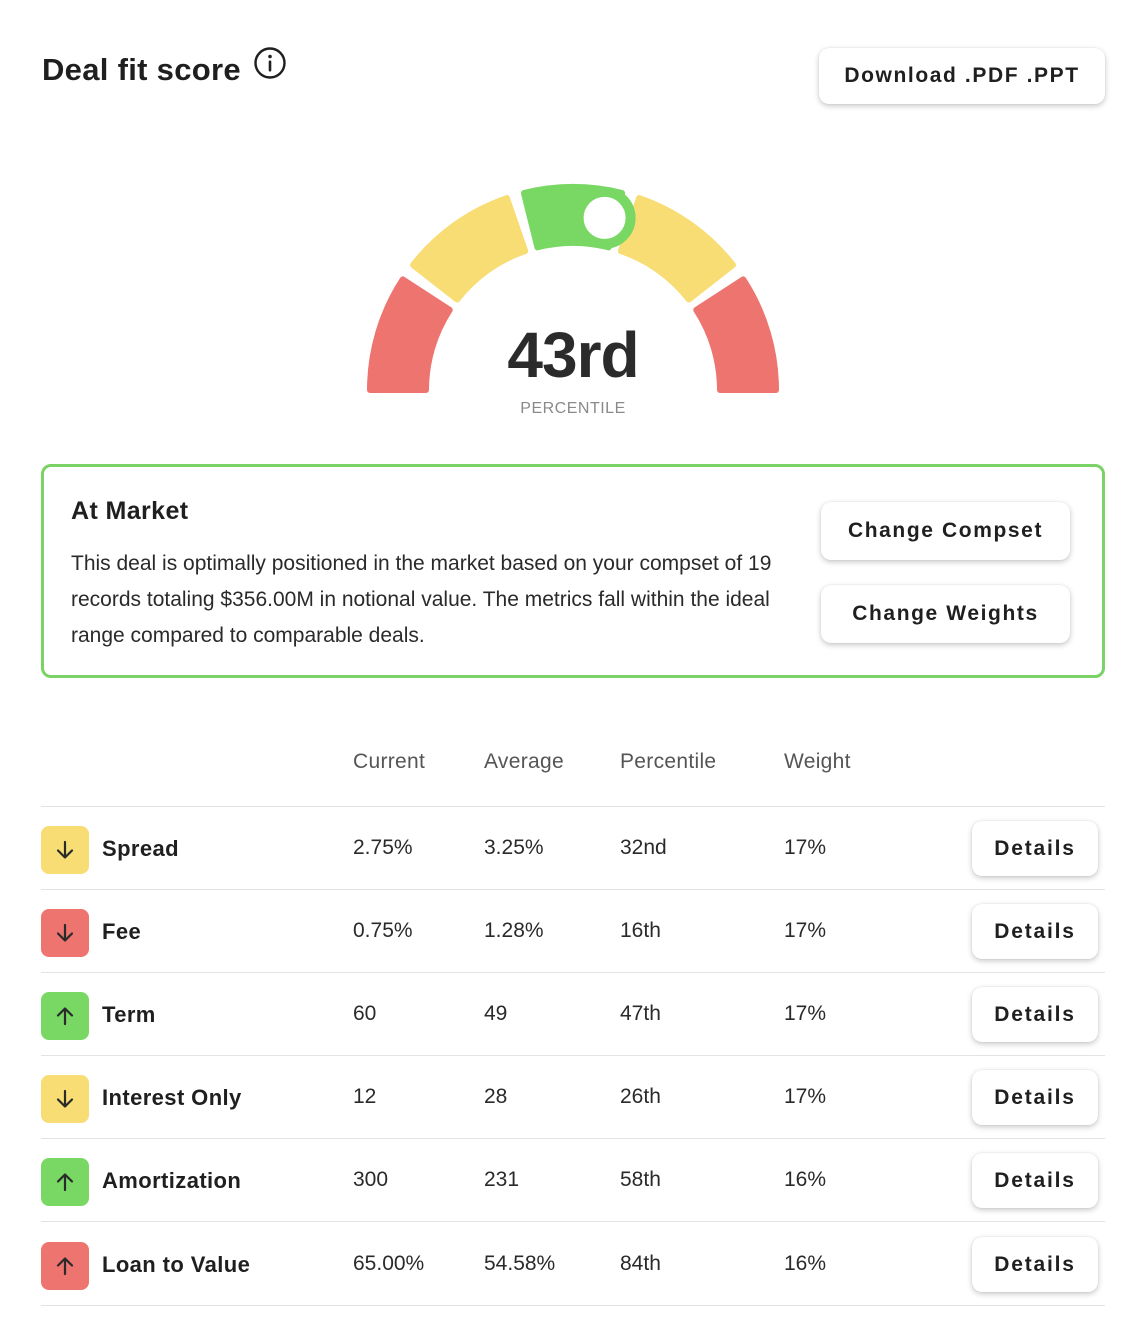 This screenshot has height=1318, width=1142. What do you see at coordinates (573, 931) in the screenshot?
I see `table-row: Fee 0.75% 1.28% 16th 17% Details` at bounding box center [573, 931].